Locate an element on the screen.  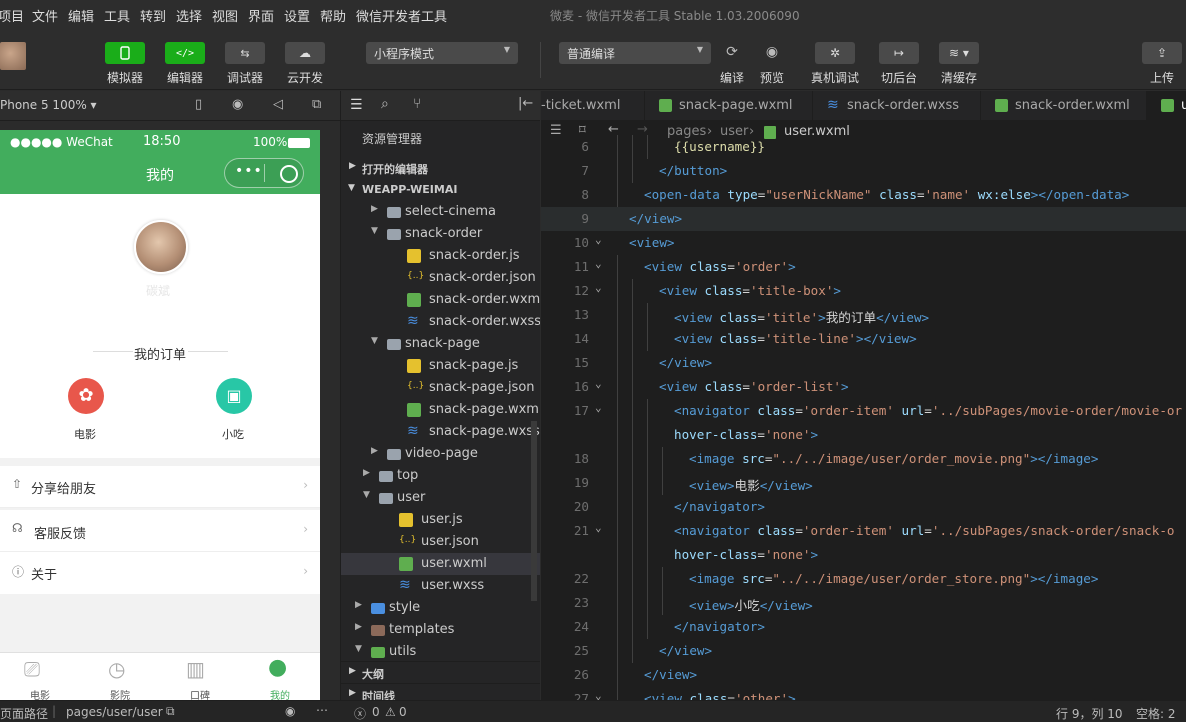
tree-item: {..} snack-page.json is located at coordinates (440, 388).